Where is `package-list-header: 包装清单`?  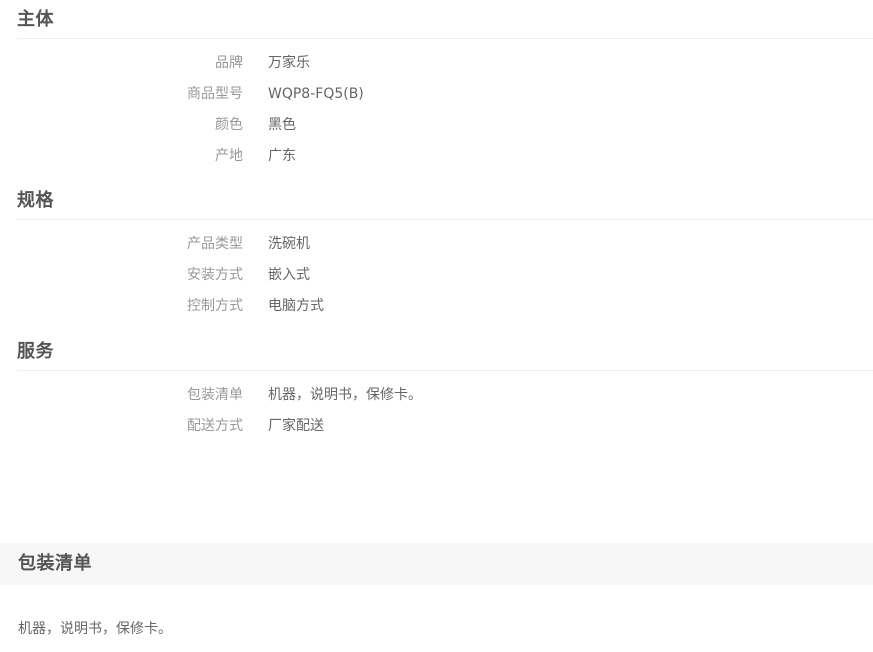 package-list-header: 包装清单 is located at coordinates (436, 564).